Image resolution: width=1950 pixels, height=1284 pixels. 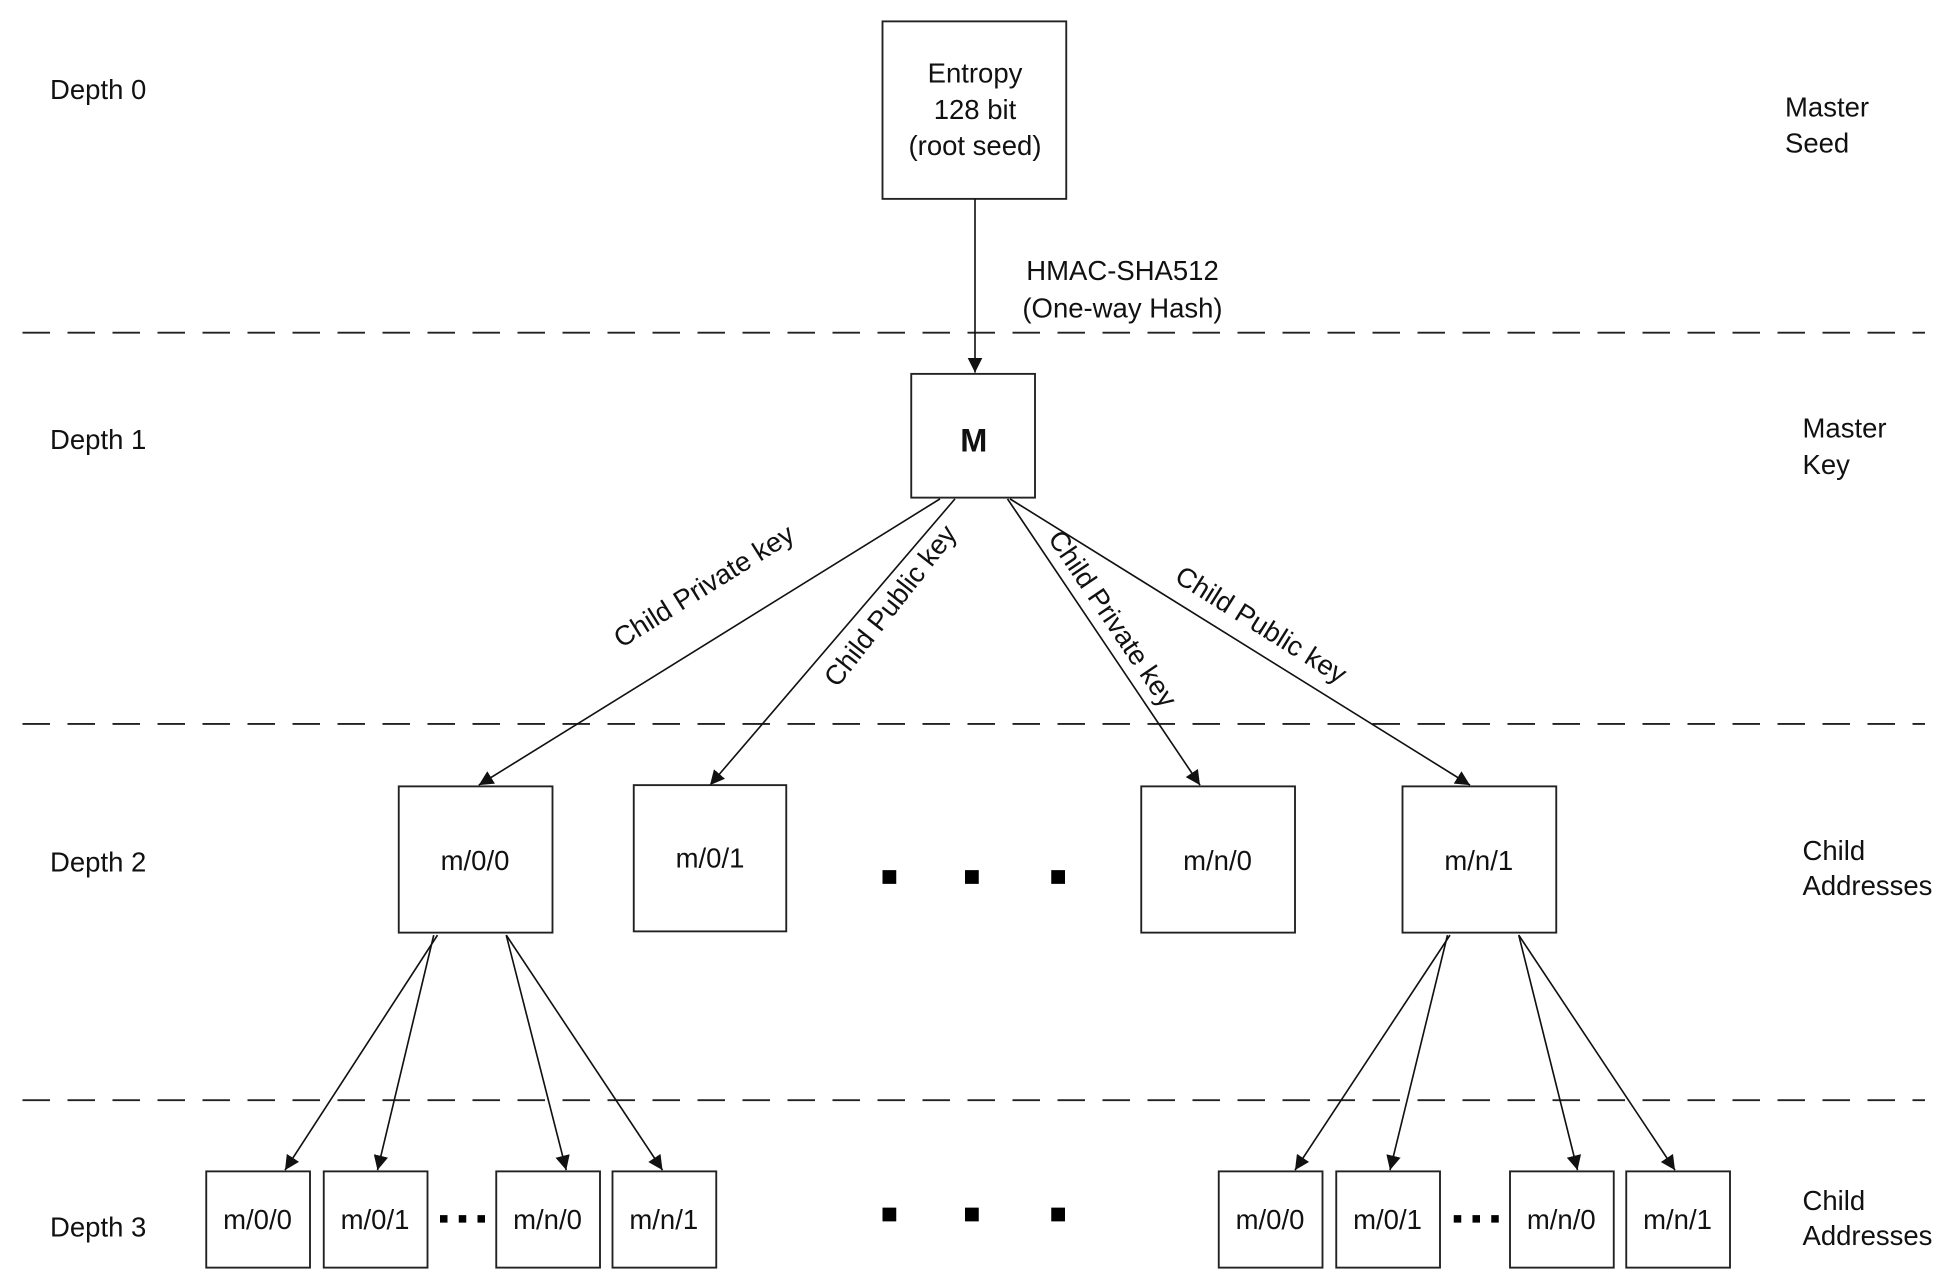 I want to click on depth2-node-label: m/0/0, so click(x=475, y=860).